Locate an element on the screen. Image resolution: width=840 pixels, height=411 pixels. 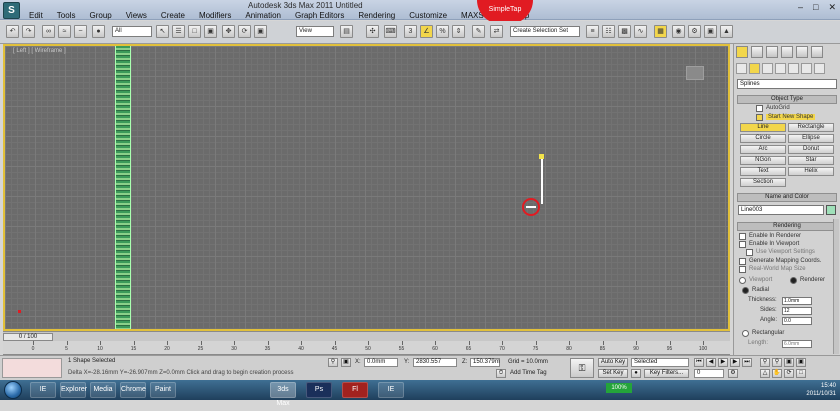
space-warps-icon is located at coordinates (806, 68).